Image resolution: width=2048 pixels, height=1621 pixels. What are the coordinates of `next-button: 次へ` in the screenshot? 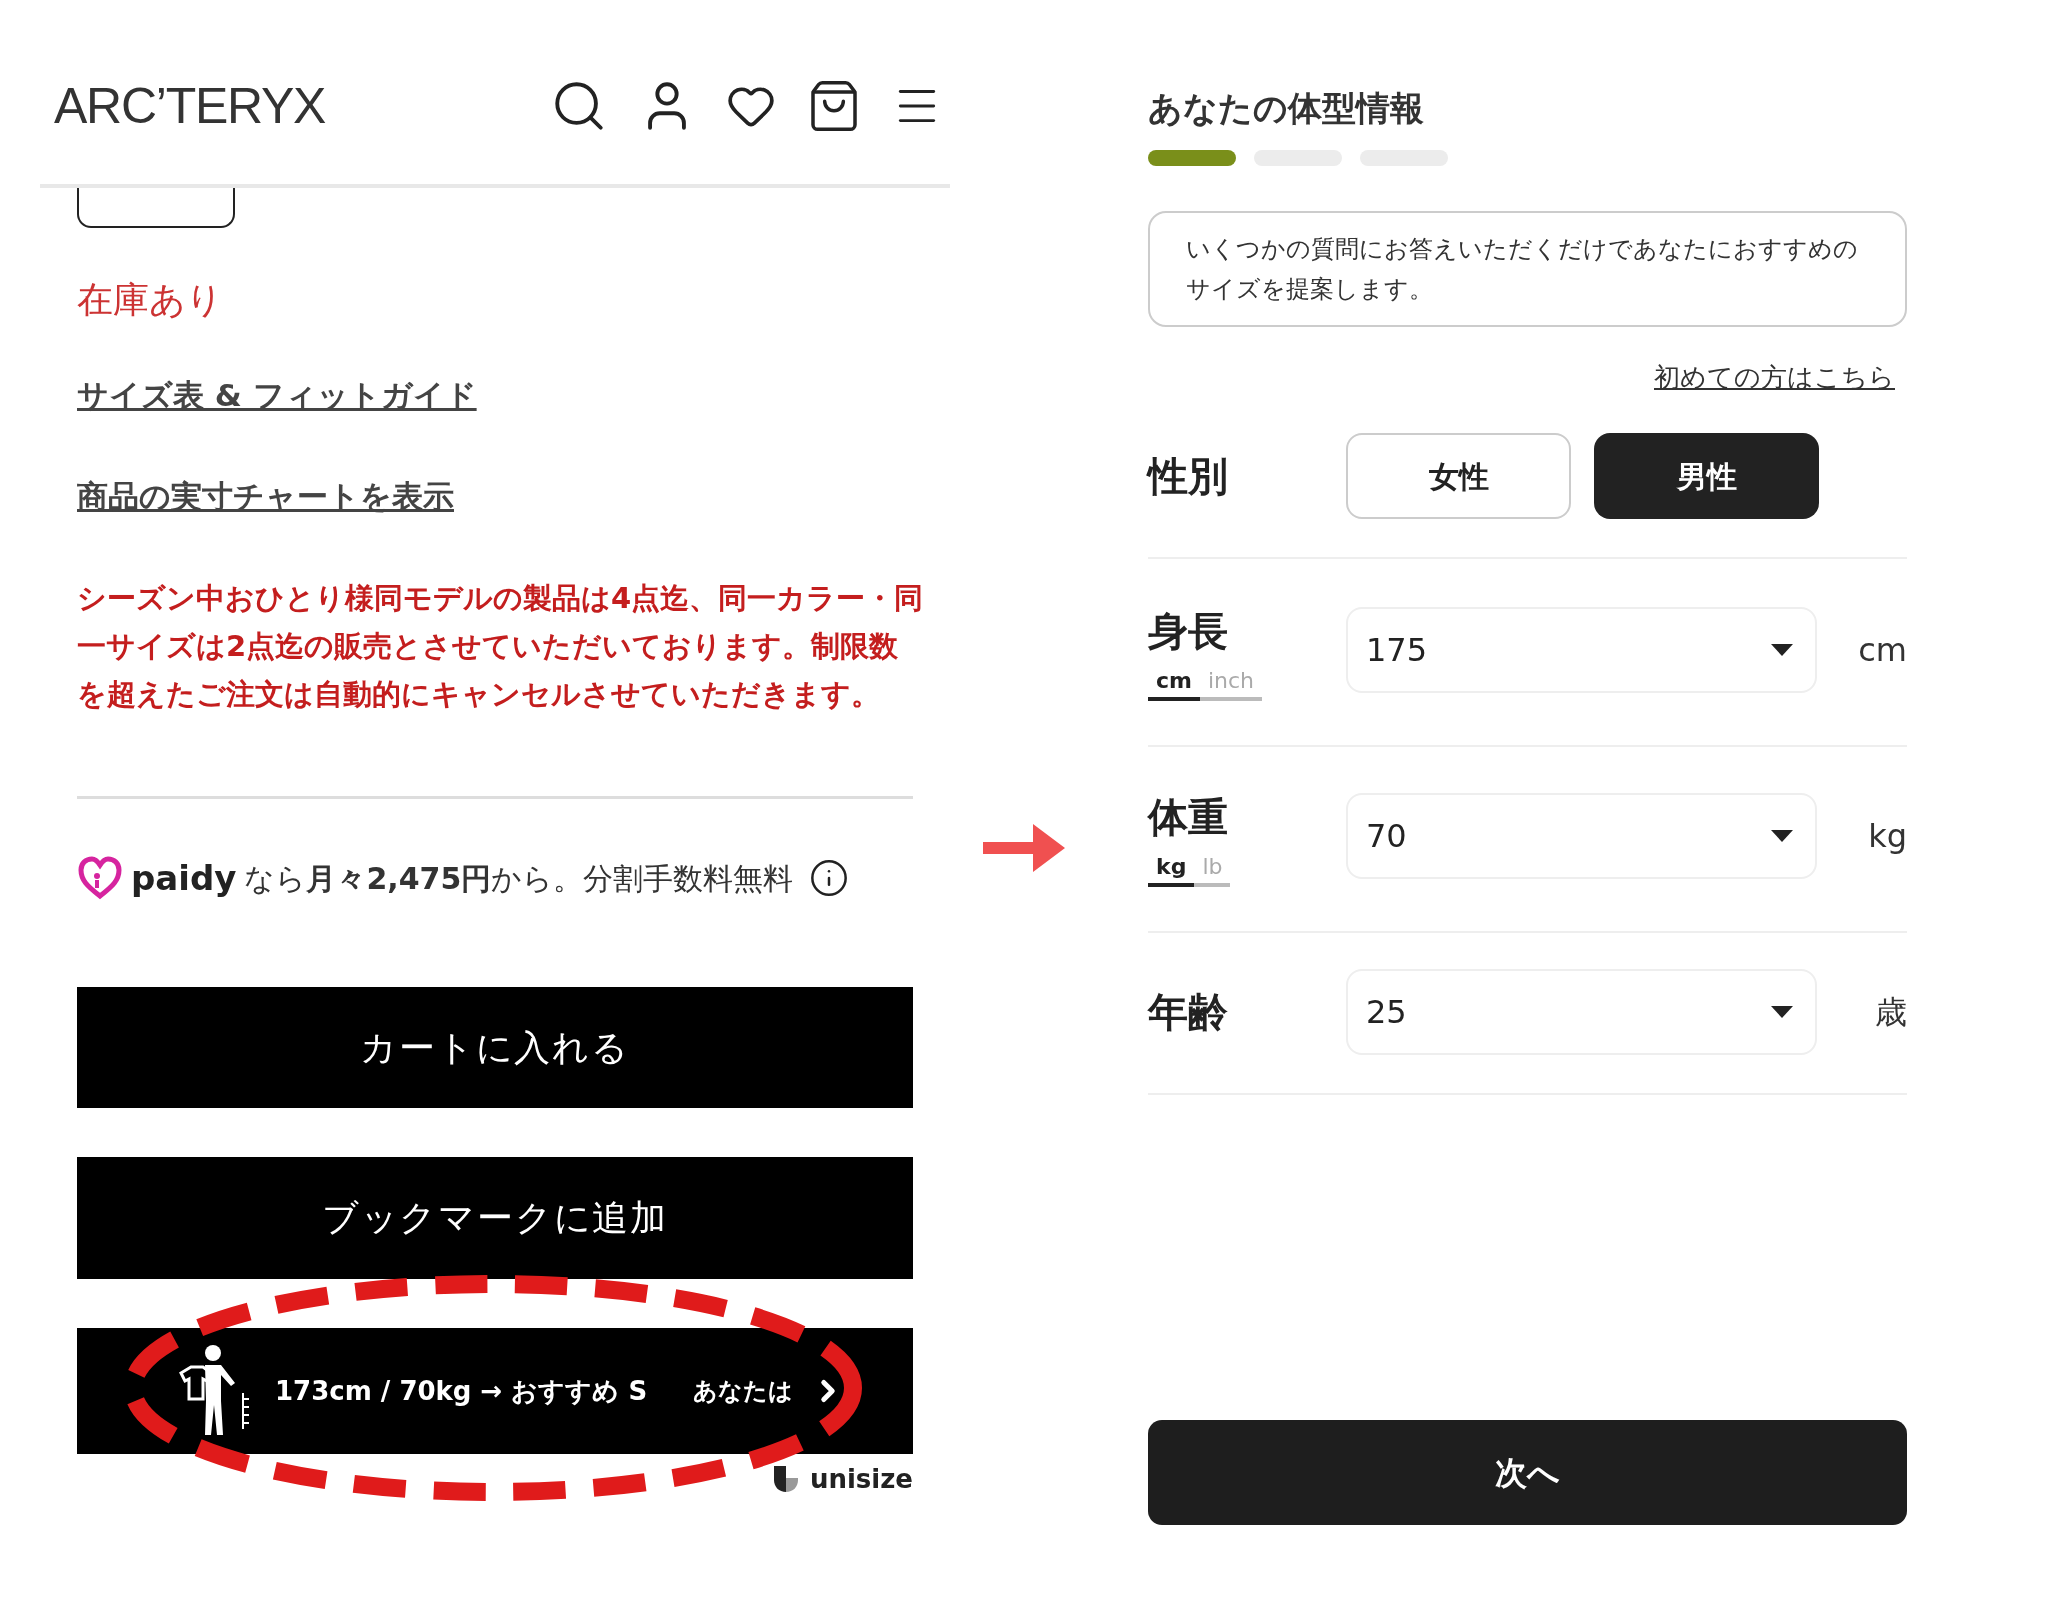 It's located at (1527, 1472).